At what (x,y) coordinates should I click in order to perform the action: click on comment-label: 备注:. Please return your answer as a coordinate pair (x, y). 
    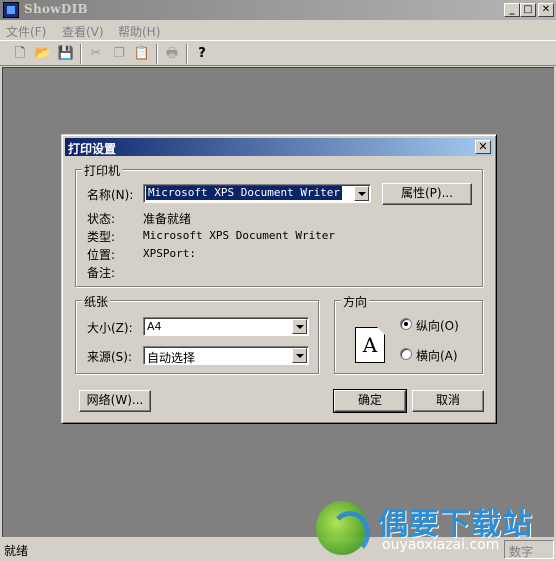
    Looking at the image, I should click on (101, 273).